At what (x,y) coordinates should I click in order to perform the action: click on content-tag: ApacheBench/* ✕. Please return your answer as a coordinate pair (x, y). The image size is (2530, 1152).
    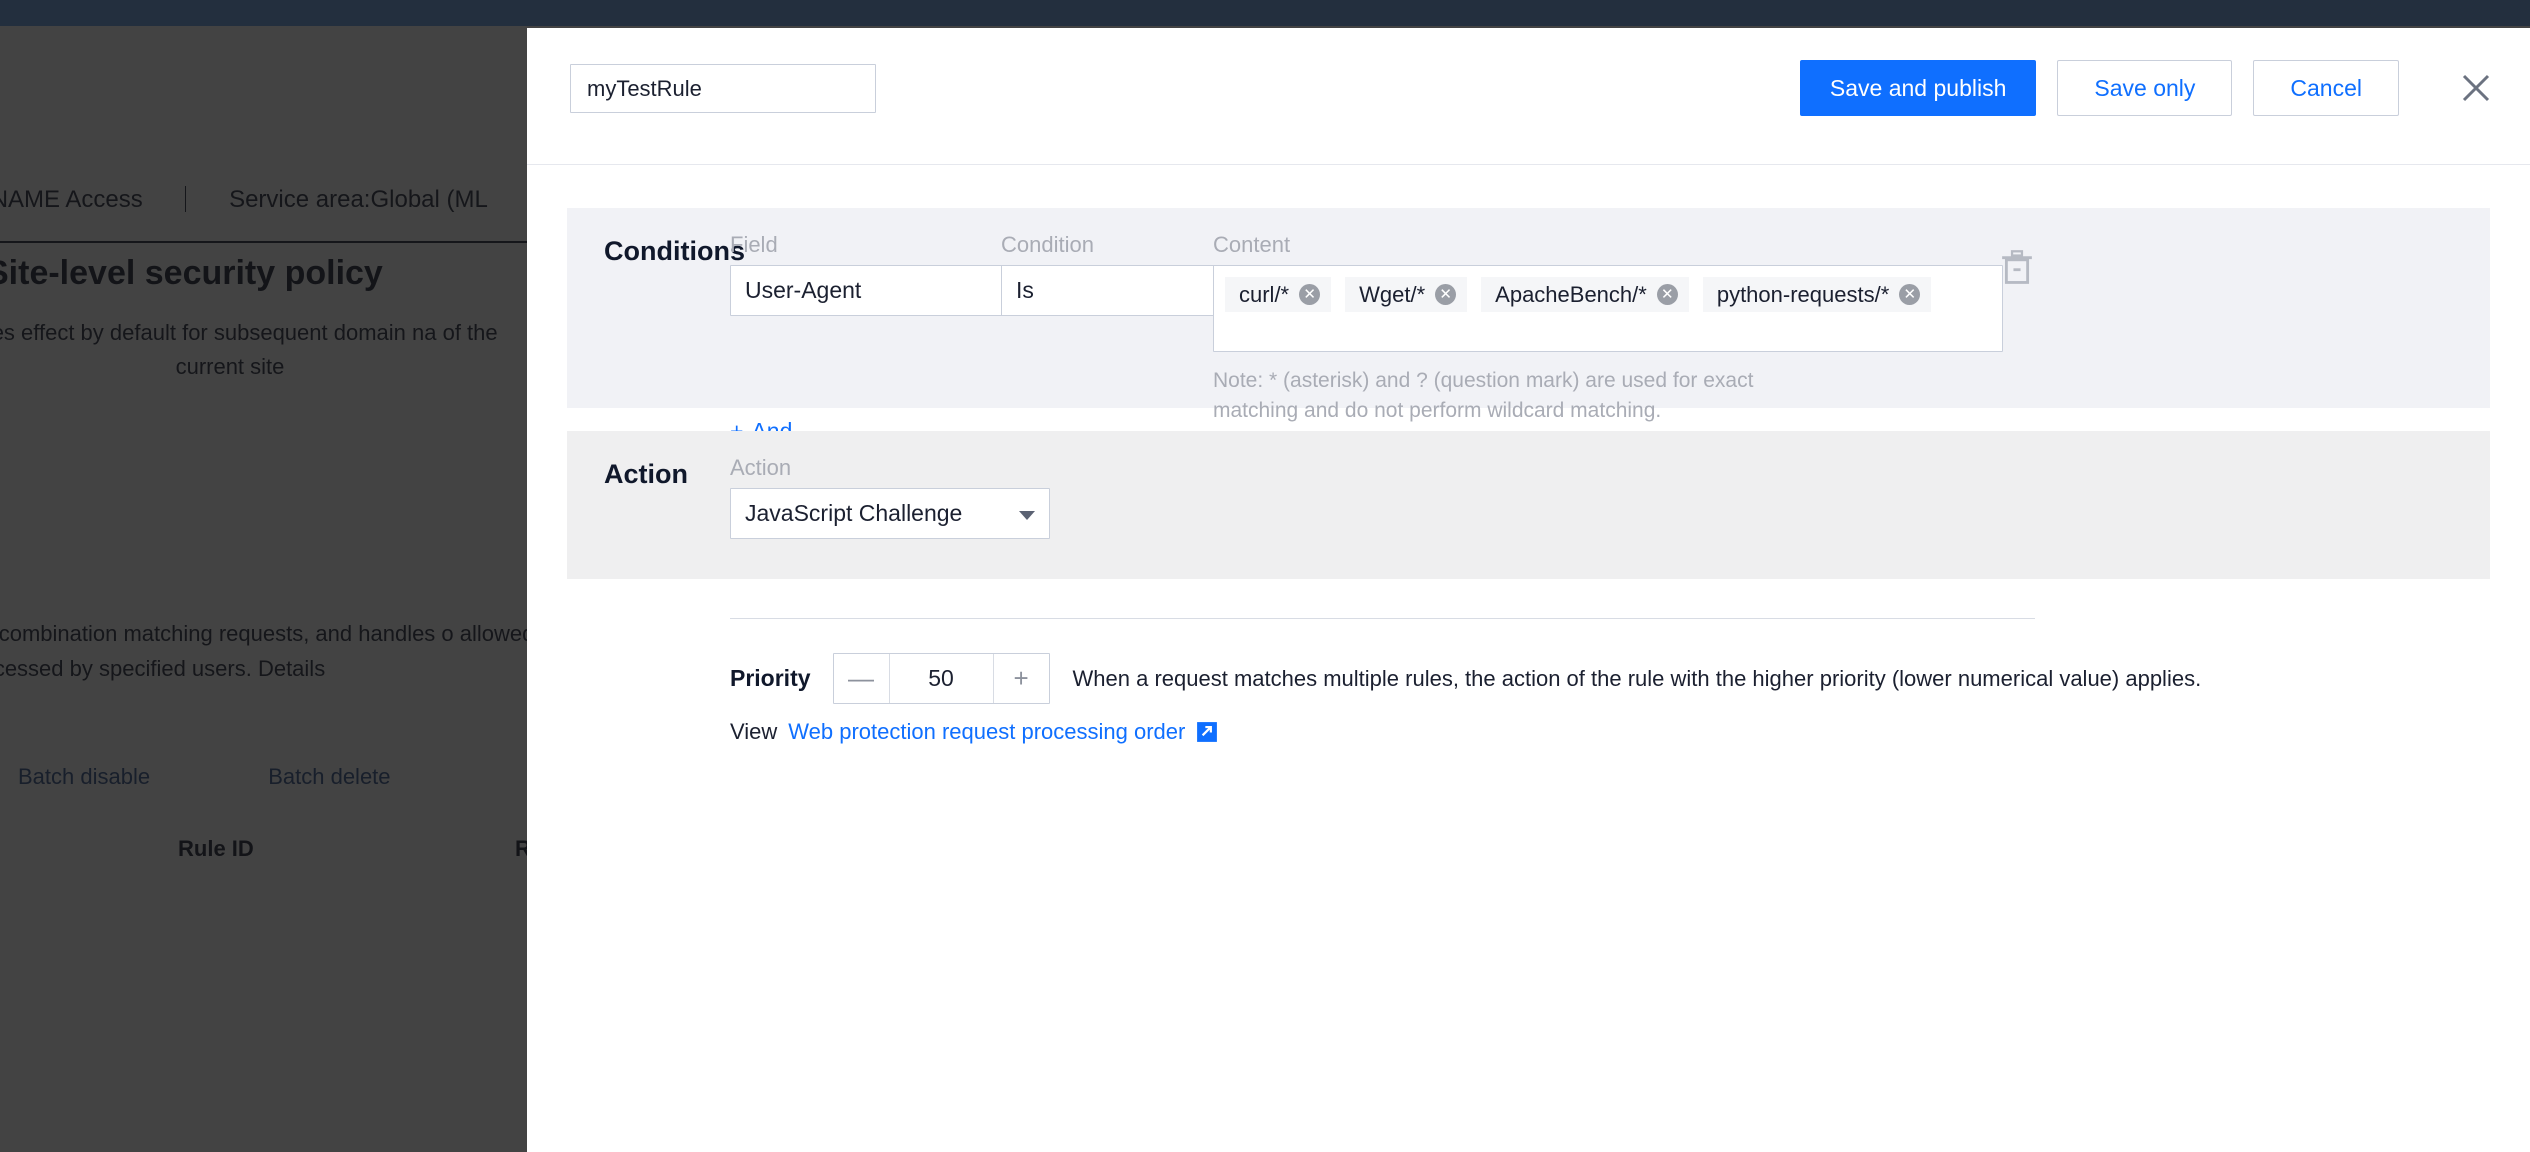
    Looking at the image, I should click on (1585, 294).